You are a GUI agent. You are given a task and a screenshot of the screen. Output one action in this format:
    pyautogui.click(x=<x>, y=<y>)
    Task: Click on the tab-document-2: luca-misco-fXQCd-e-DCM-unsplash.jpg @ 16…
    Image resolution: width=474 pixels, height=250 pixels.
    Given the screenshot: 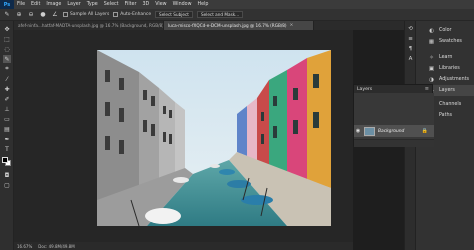 What is the action you would take?
    pyautogui.click(x=239, y=25)
    